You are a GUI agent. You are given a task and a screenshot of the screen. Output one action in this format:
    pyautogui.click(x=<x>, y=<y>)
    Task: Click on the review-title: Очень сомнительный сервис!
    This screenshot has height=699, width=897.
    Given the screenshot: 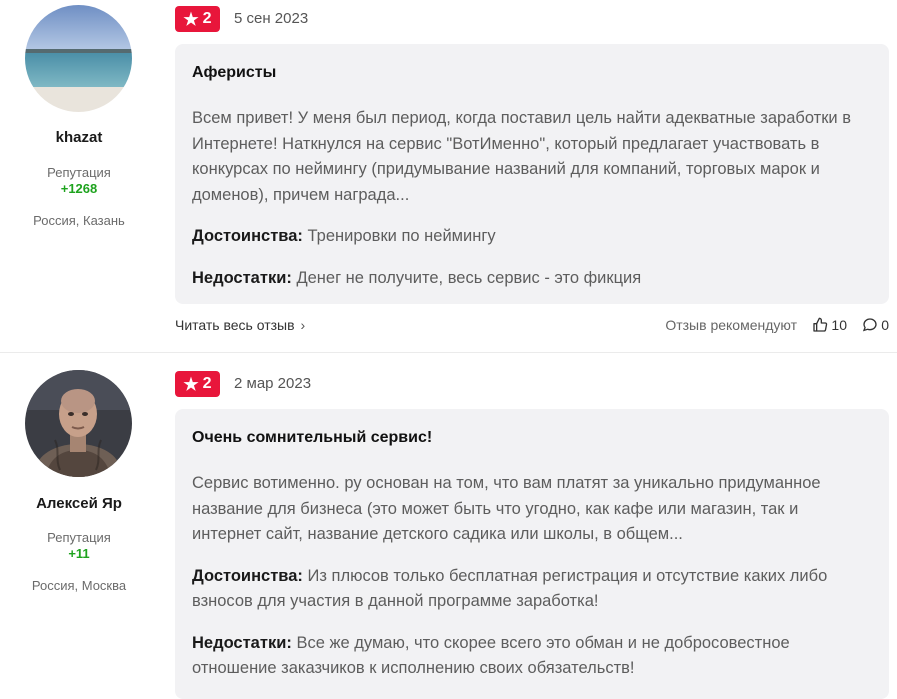 What is the action you would take?
    pyautogui.click(x=531, y=438)
    